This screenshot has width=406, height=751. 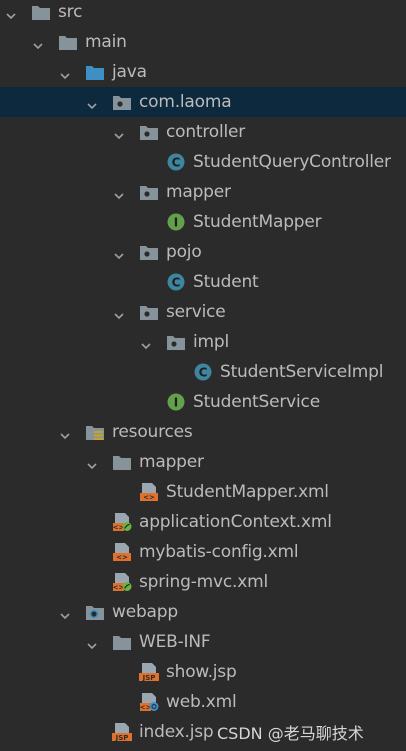 What do you see at coordinates (145, 612) in the screenshot?
I see `tree-row-label: webapp` at bounding box center [145, 612].